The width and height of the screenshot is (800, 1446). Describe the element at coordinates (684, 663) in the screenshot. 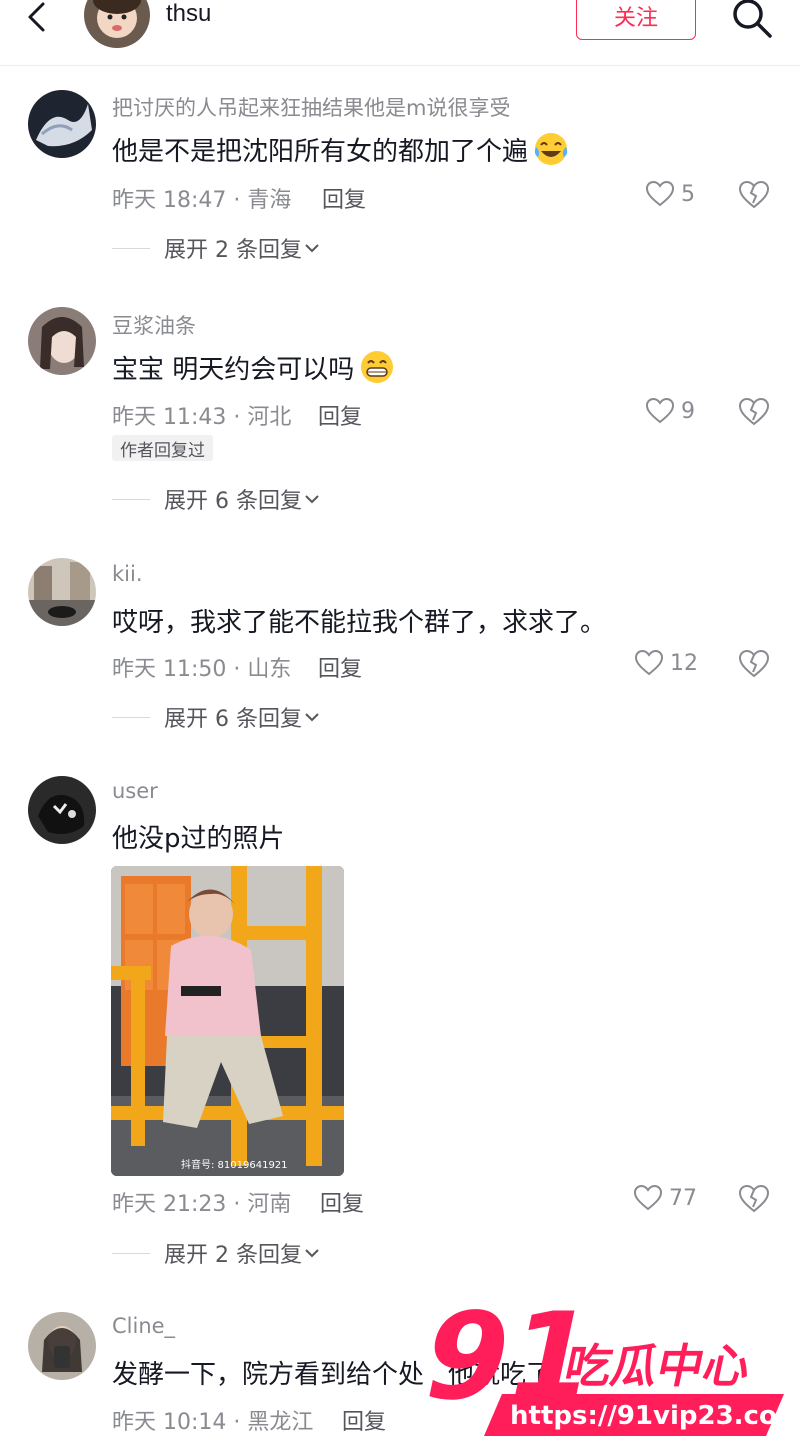

I see `like-count: 12` at that location.